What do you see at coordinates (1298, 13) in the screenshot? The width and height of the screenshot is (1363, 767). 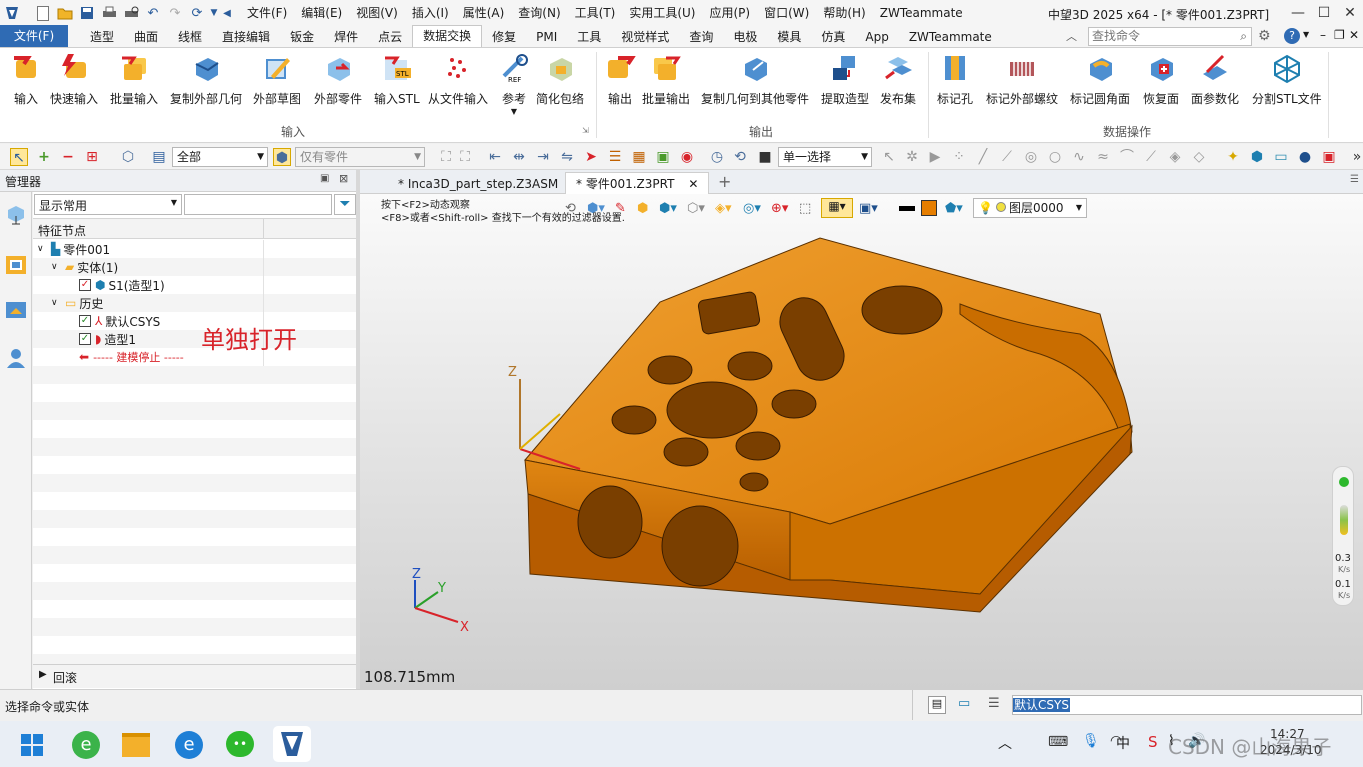 I see `minimize-button: —` at bounding box center [1298, 13].